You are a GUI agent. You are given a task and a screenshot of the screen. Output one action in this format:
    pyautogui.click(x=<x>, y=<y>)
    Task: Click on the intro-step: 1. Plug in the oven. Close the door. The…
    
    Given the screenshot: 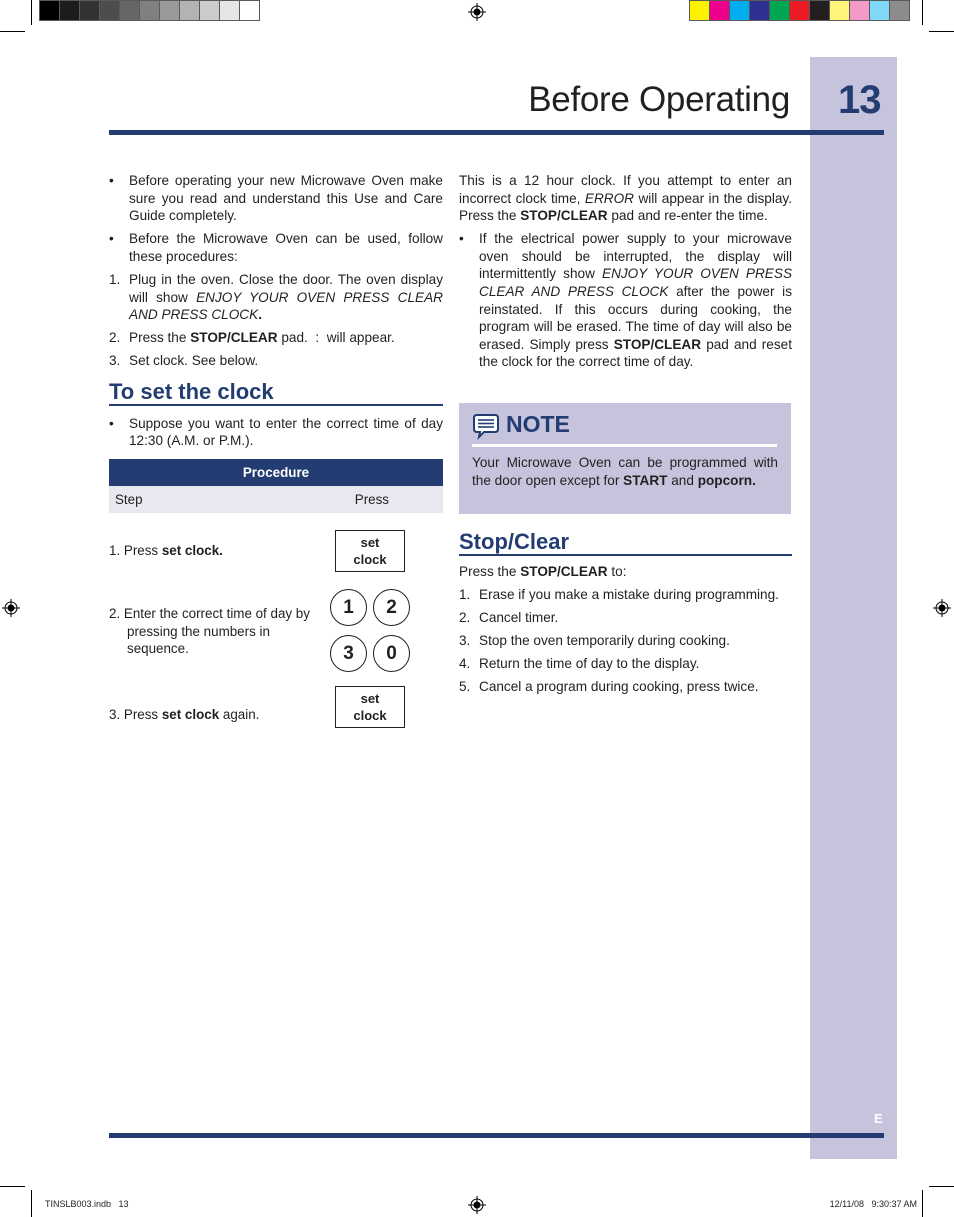 What is the action you would take?
    pyautogui.click(x=276, y=297)
    